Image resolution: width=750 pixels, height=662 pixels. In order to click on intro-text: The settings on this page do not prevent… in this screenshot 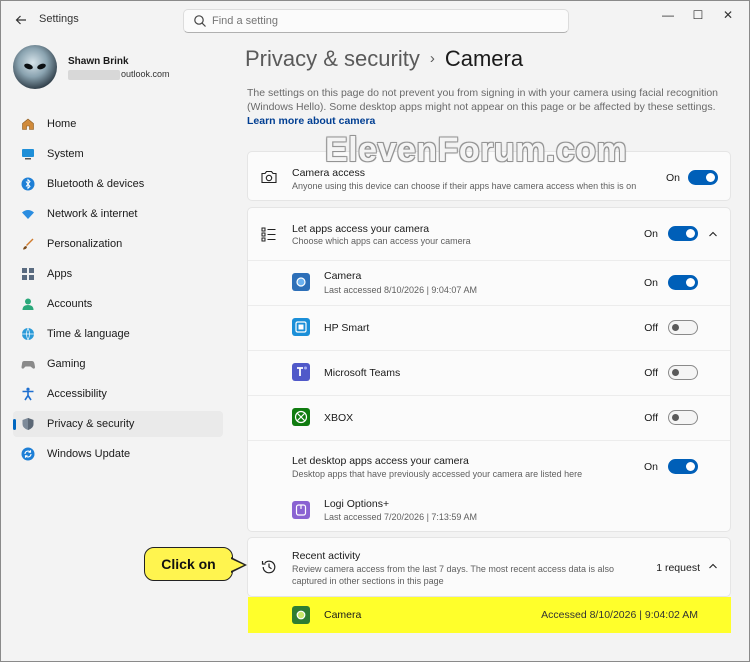, I will do `click(483, 100)`.